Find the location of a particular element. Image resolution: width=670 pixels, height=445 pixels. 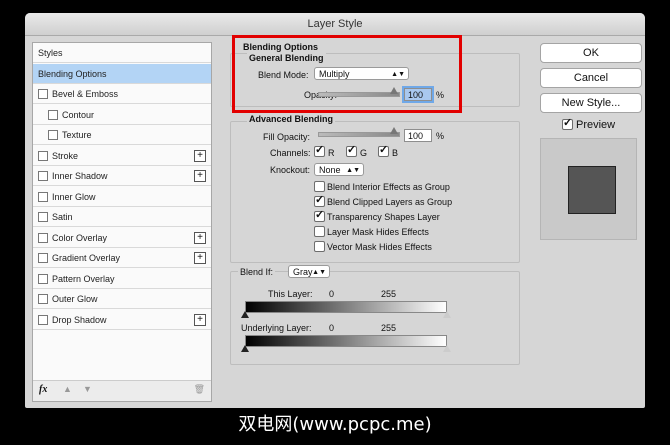

transparency-shapes-label: Transparency Shapes Layer is located at coordinates (383, 217).